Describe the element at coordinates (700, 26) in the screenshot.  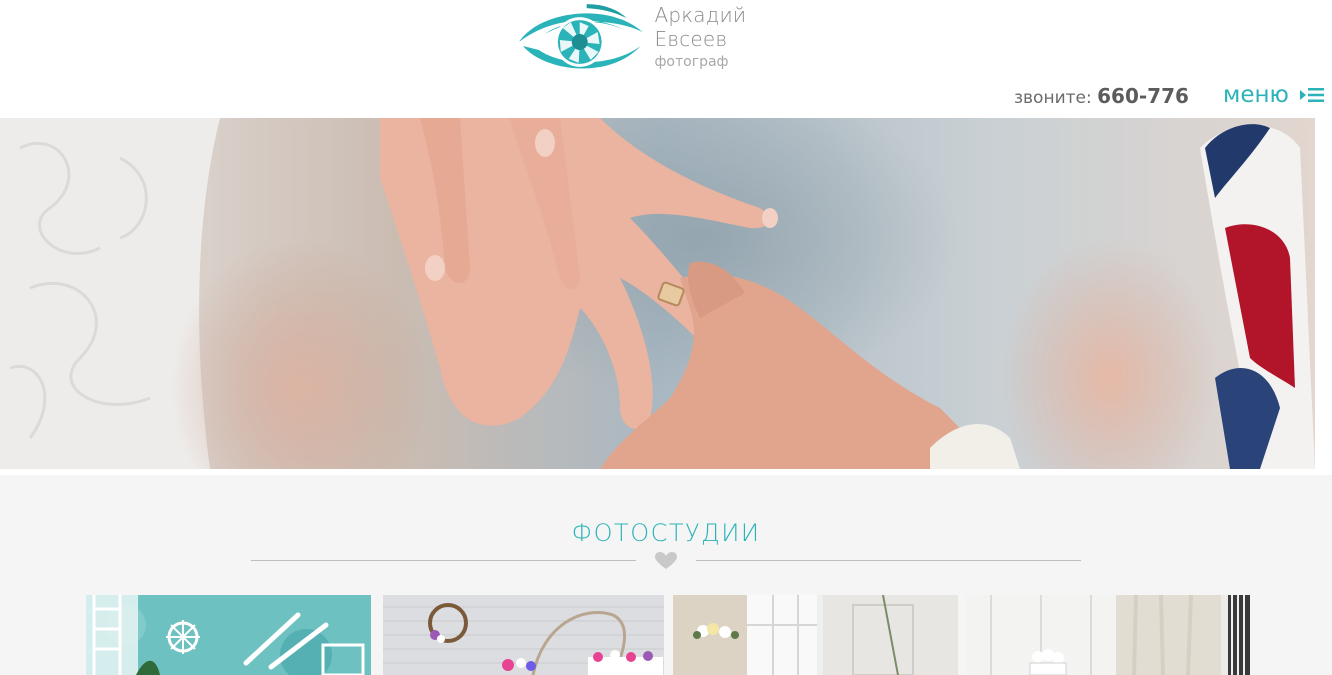
I see `logo-name: Аркадий Евсеев` at that location.